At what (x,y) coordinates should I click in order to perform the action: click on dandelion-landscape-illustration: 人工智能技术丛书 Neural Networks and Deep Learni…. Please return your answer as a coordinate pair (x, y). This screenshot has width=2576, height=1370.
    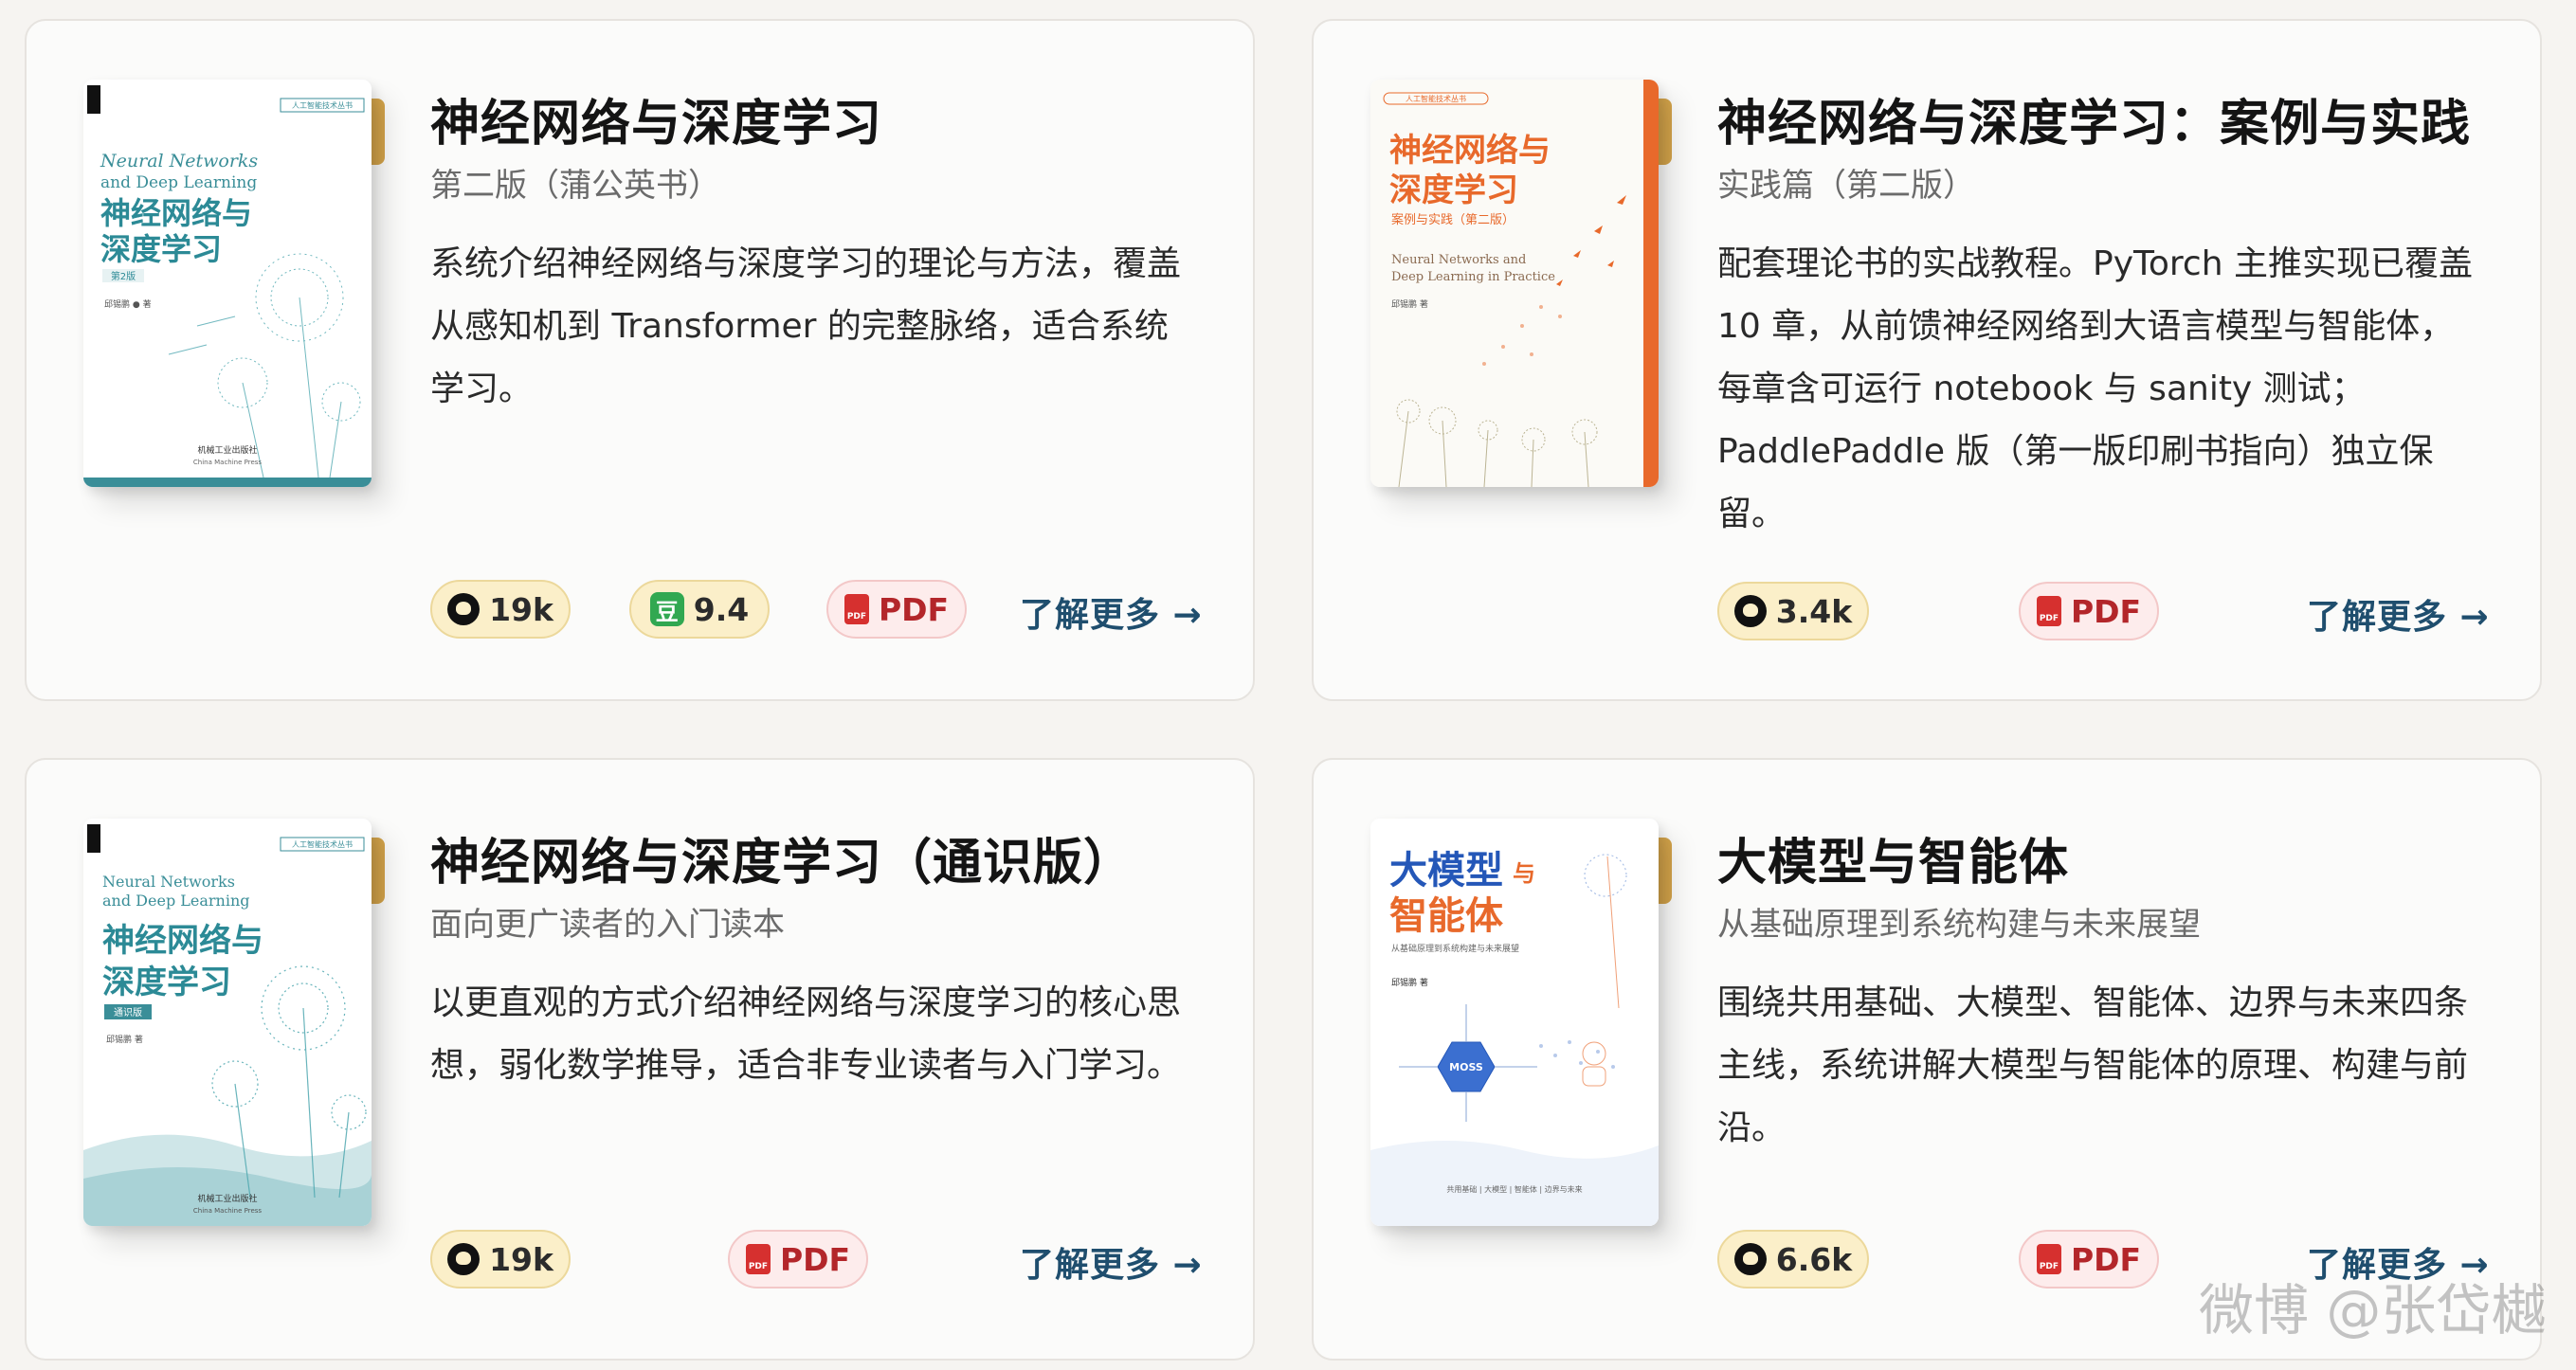
    Looking at the image, I should click on (227, 1022).